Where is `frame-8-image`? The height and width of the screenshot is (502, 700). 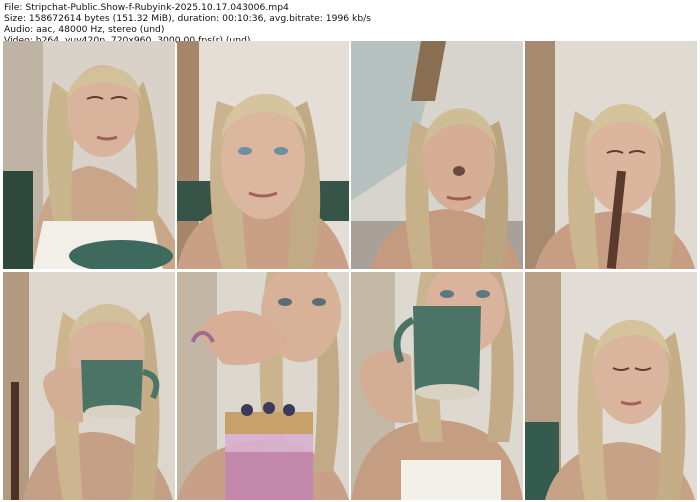
frame-8-image is located at coordinates (611, 386).